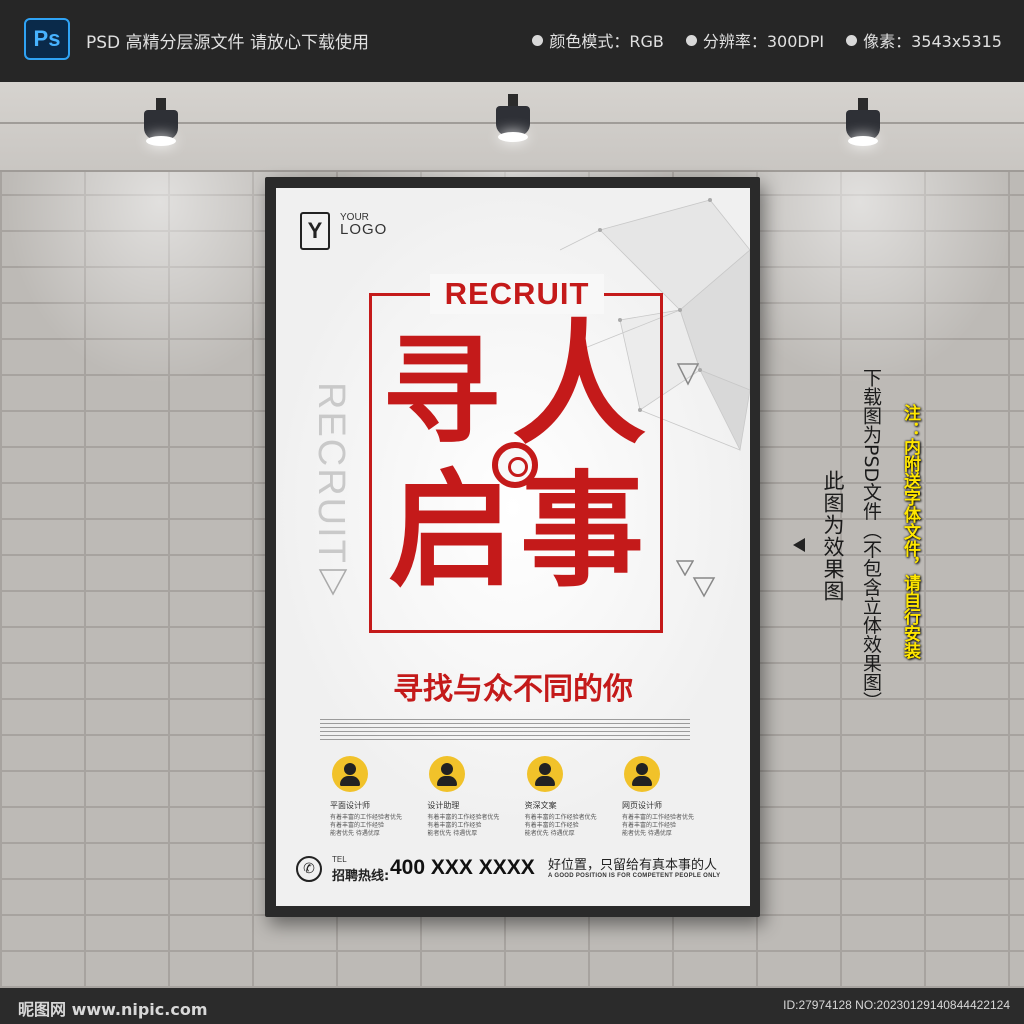  What do you see at coordinates (339, 859) in the screenshot?
I see `tel-en-label: TEL` at bounding box center [339, 859].